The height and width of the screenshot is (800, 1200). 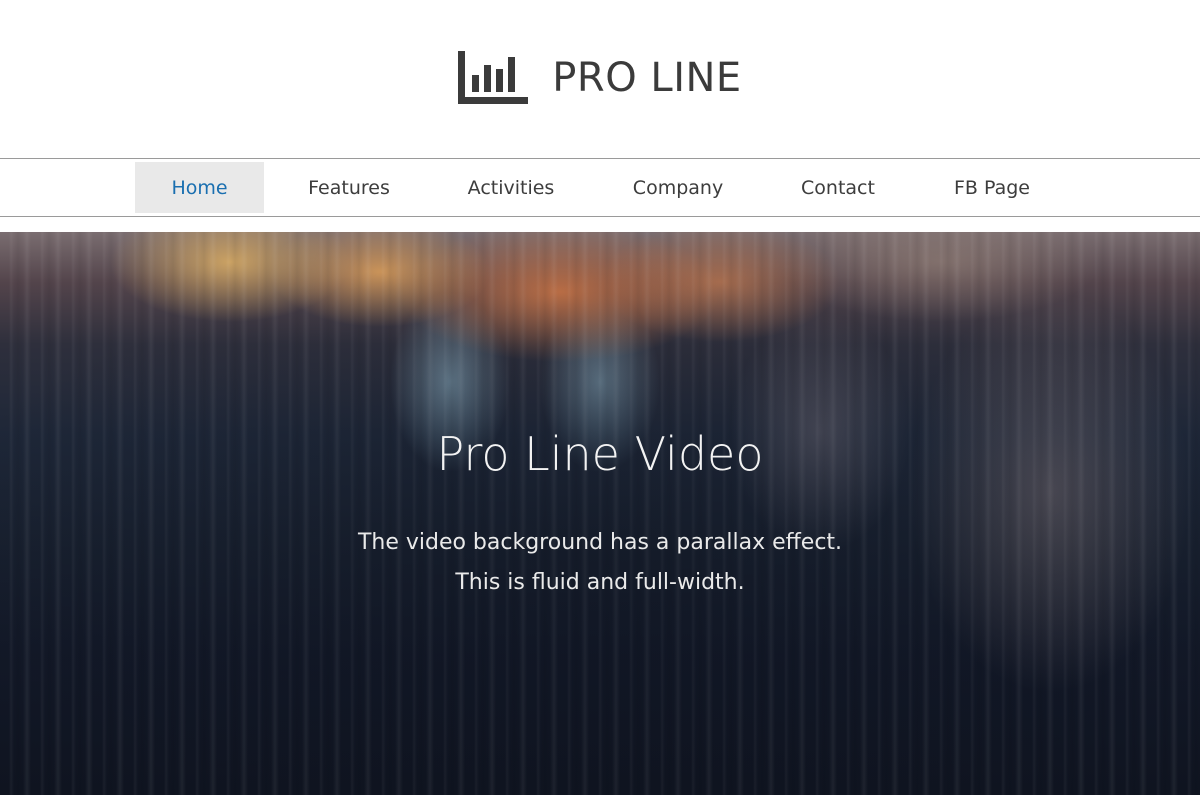 I want to click on nav-item-home: Home, so click(x=199, y=187).